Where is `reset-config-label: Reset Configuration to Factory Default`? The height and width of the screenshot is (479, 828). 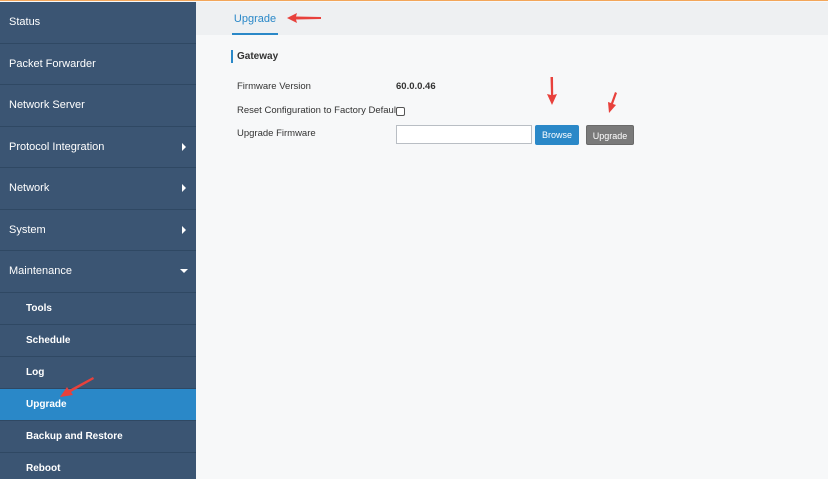
reset-config-label: Reset Configuration to Factory Default is located at coordinates (318, 110).